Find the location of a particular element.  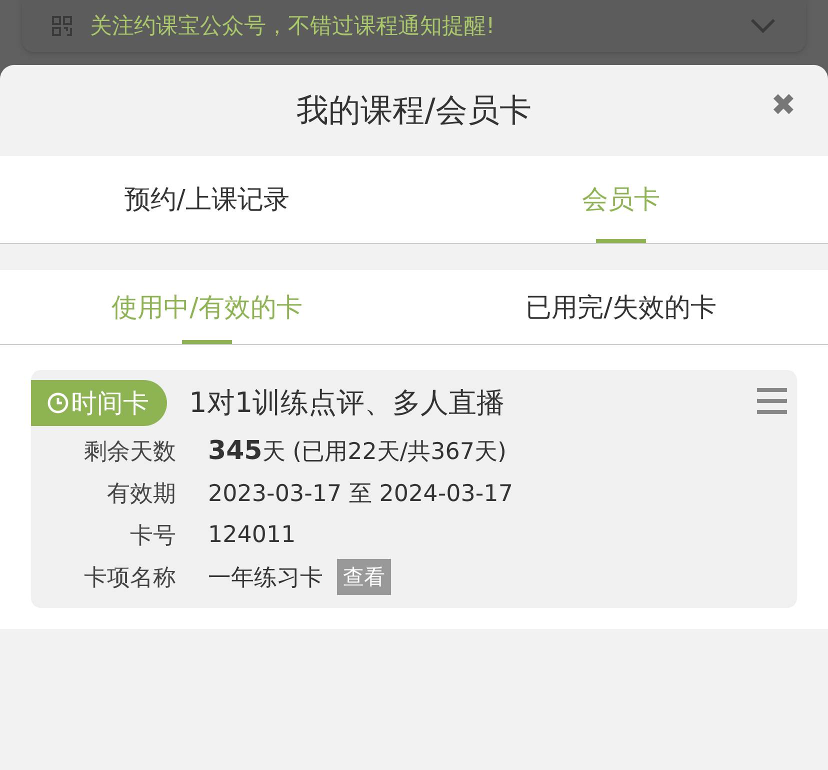

tab: 已用完/失效的卡 is located at coordinates (621, 307).